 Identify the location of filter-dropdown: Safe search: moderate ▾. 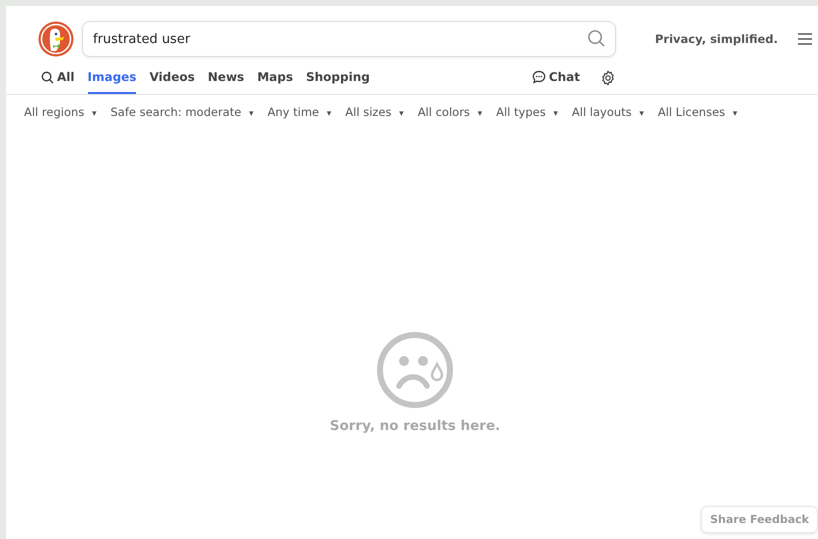
(182, 112).